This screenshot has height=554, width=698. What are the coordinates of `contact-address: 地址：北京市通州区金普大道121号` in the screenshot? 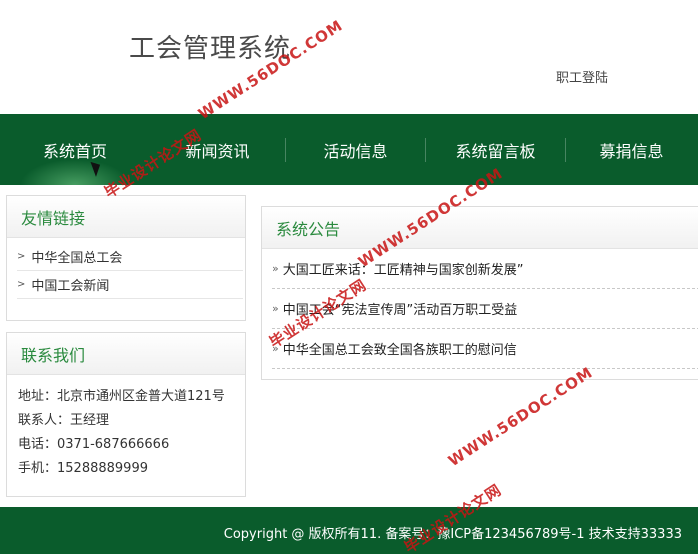 It's located at (121, 396).